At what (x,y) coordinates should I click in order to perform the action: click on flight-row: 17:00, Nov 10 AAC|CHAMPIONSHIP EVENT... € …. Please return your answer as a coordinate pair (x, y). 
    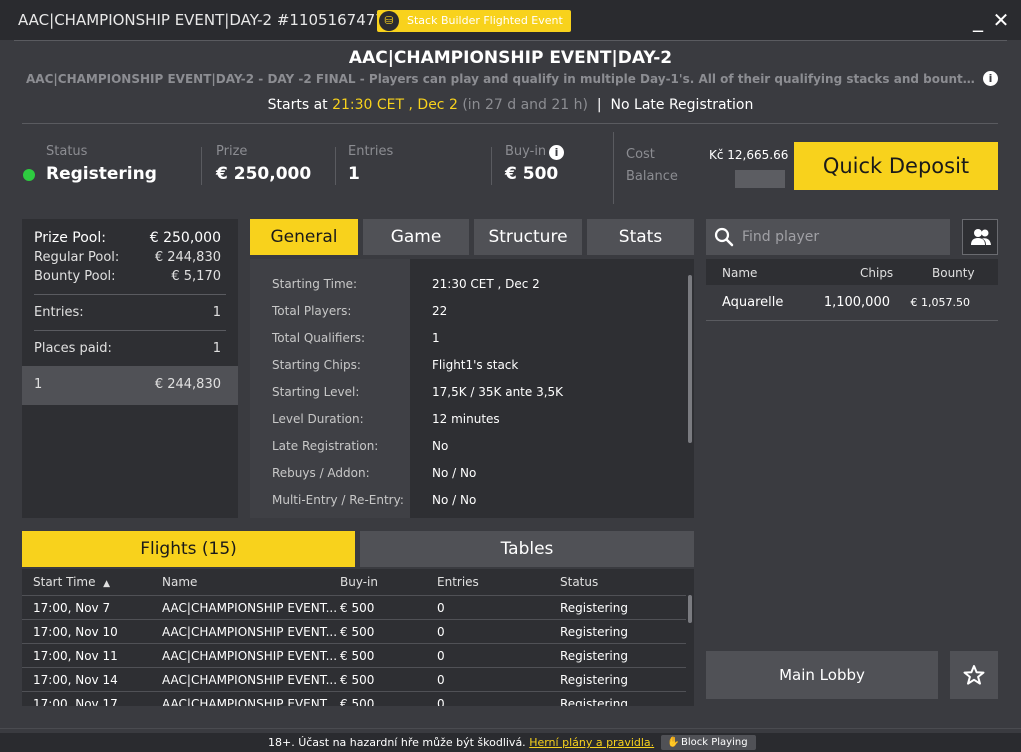
    Looking at the image, I should click on (354, 631).